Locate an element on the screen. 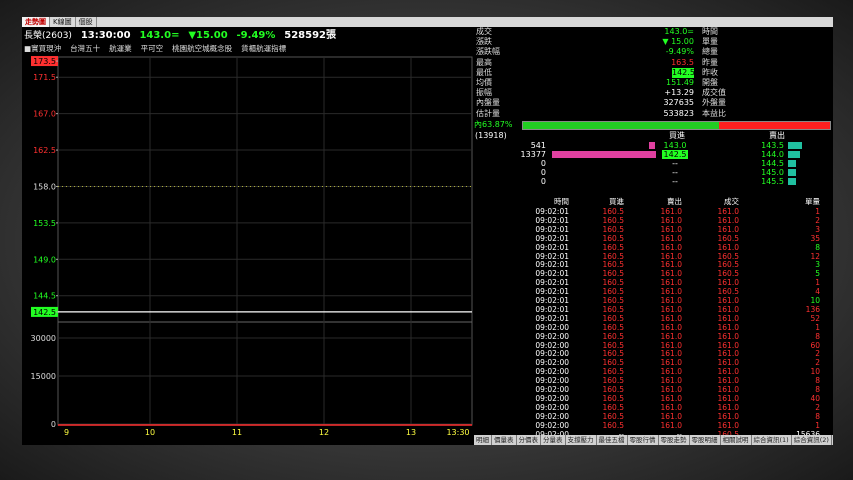 This screenshot has height=480, width=853. bottom-tab: 零股明細 is located at coordinates (705, 440).